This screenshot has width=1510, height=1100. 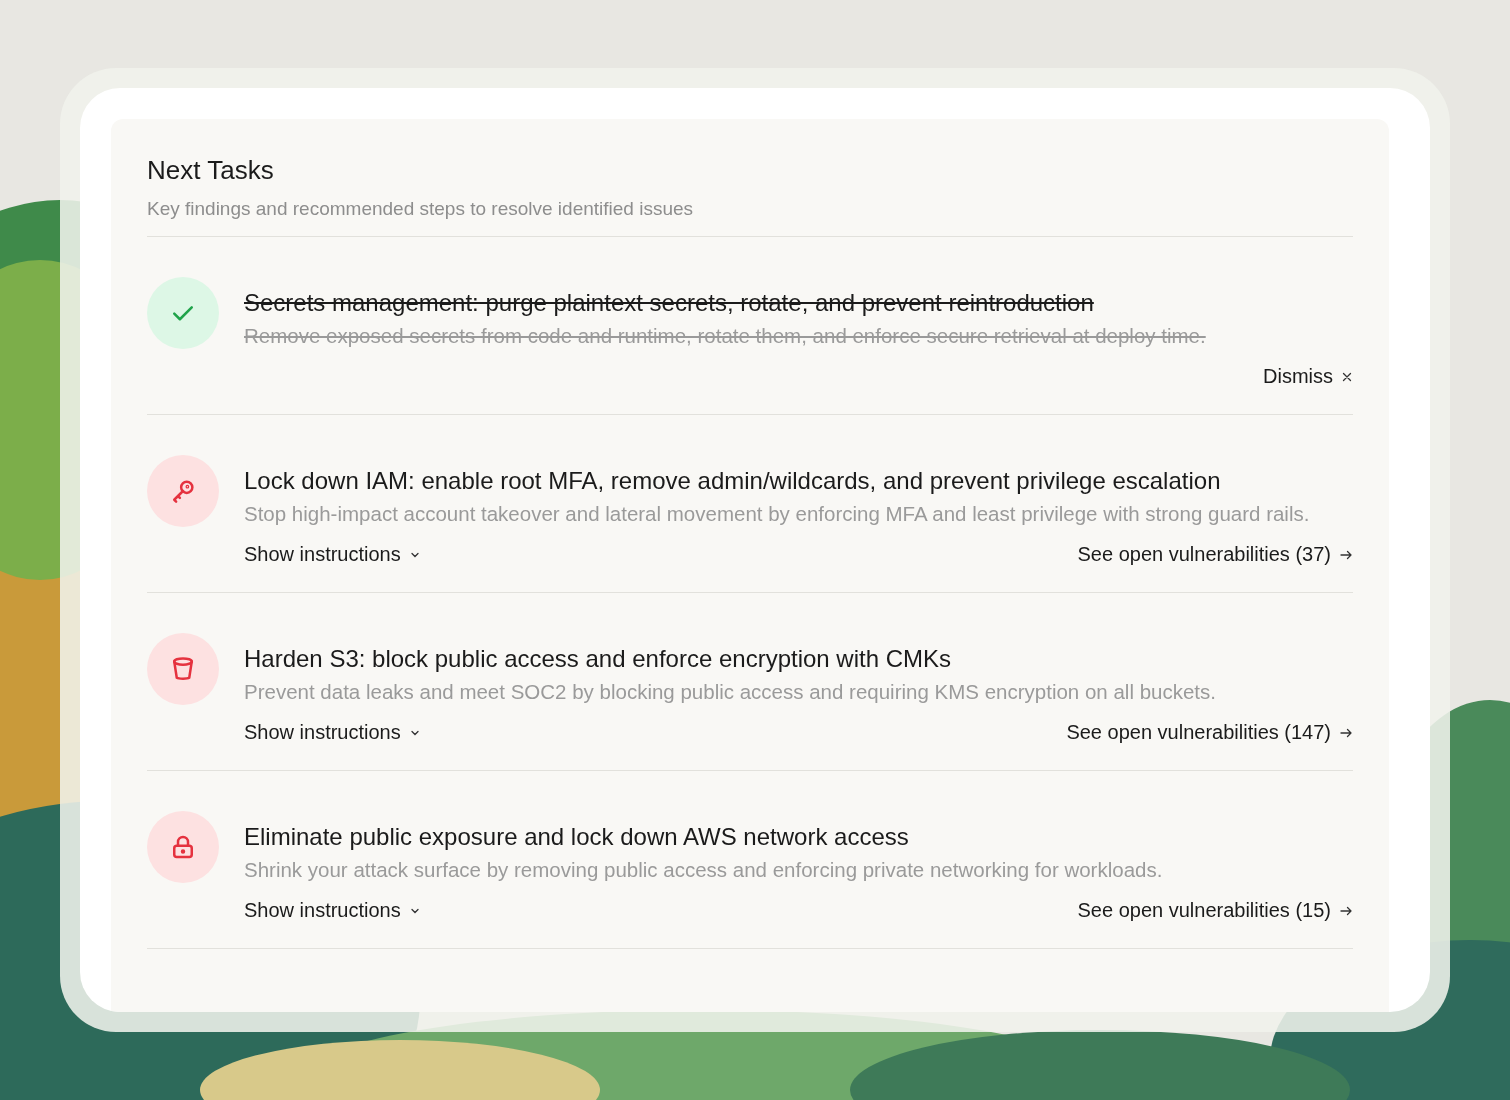 What do you see at coordinates (421, 209) in the screenshot?
I see `panel-subtitle: Key findings and recommended steps to resolve identified issues` at bounding box center [421, 209].